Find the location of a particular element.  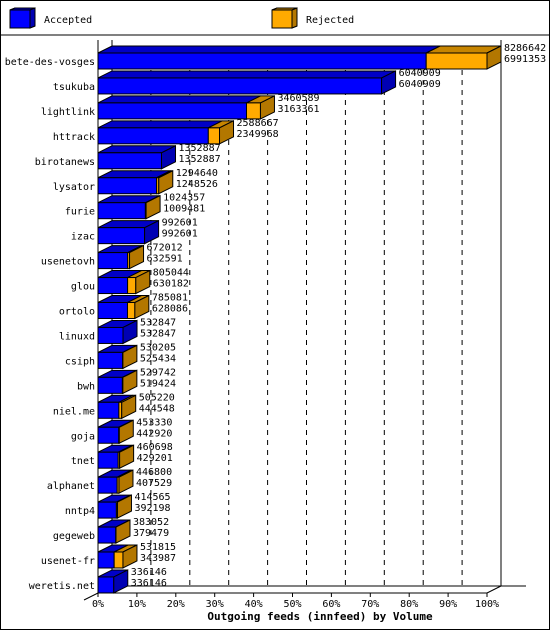

x-tick-label: 100% is located at coordinates (487, 604).